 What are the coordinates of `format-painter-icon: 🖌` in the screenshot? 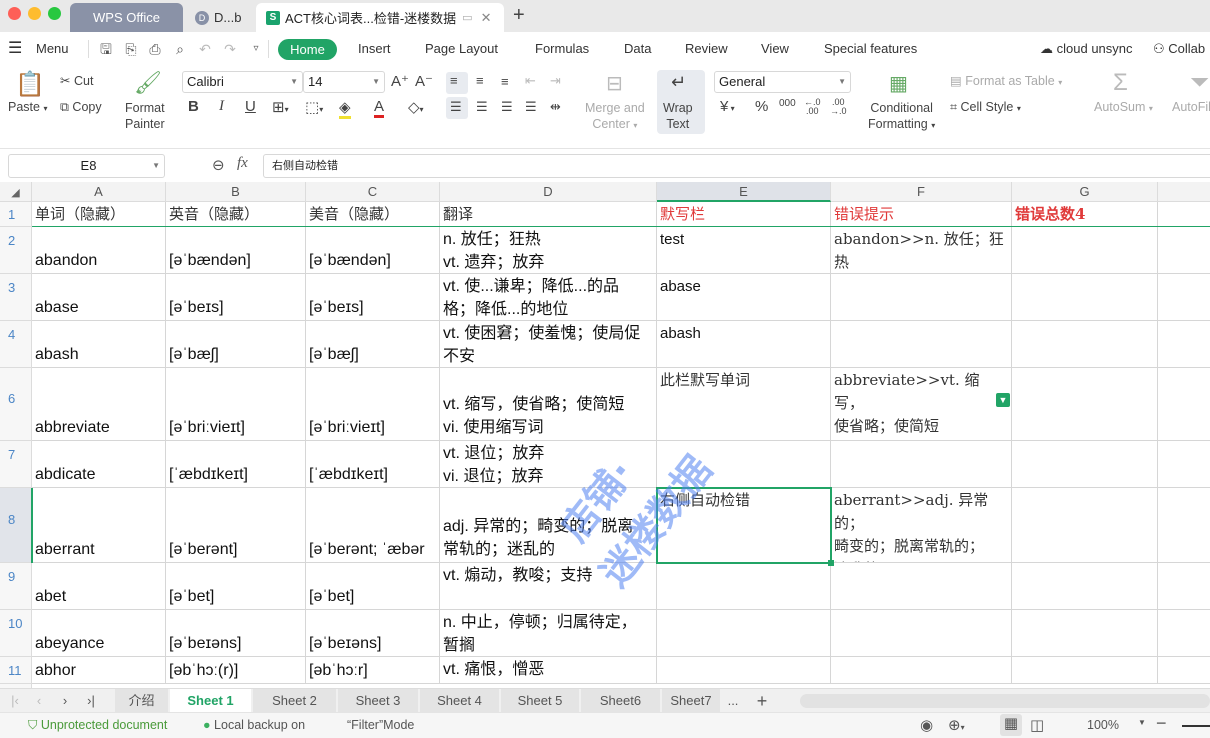 It's located at (148, 83).